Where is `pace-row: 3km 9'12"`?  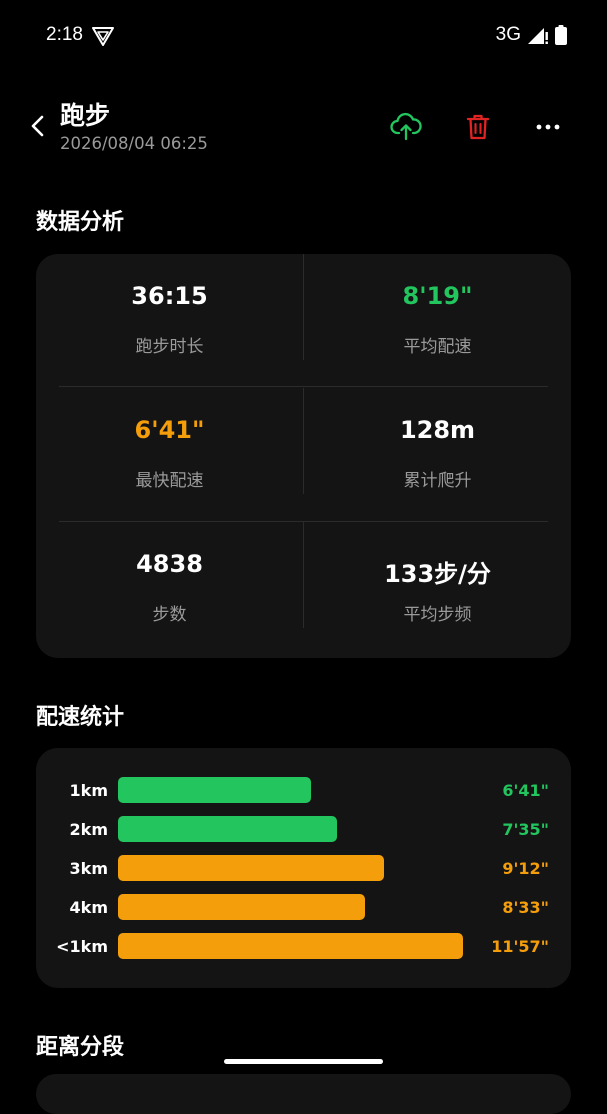 pace-row: 3km 9'12" is located at coordinates (303, 869).